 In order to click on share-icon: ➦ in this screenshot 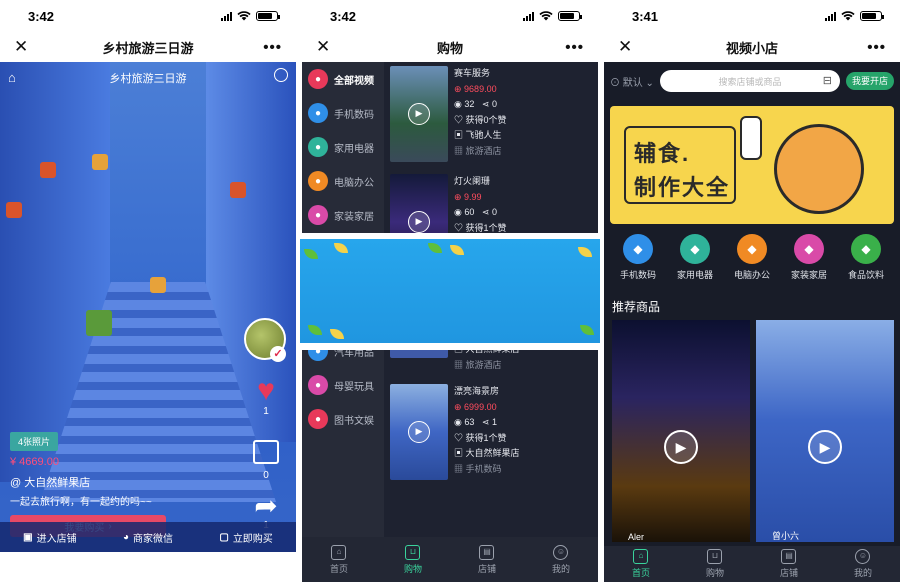, I will do `click(266, 506)`.